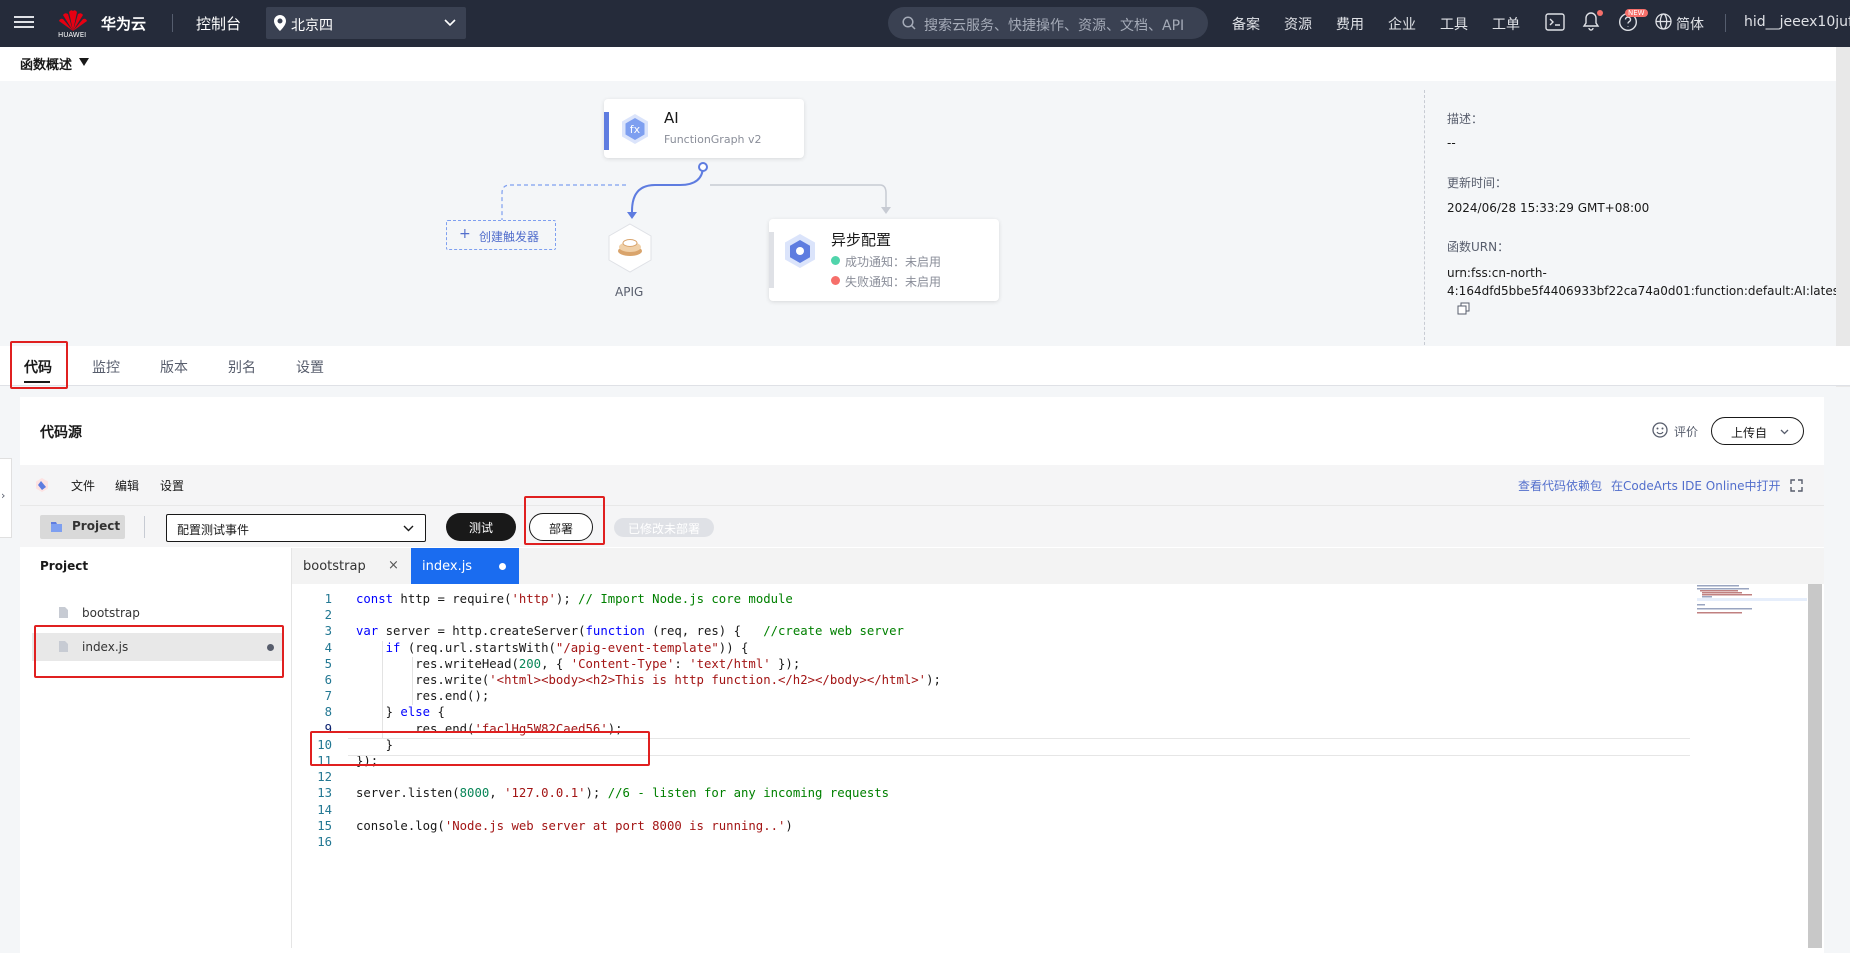 Image resolution: width=1850 pixels, height=953 pixels. What do you see at coordinates (324, 842) in the screenshot?
I see `line-number: 16` at bounding box center [324, 842].